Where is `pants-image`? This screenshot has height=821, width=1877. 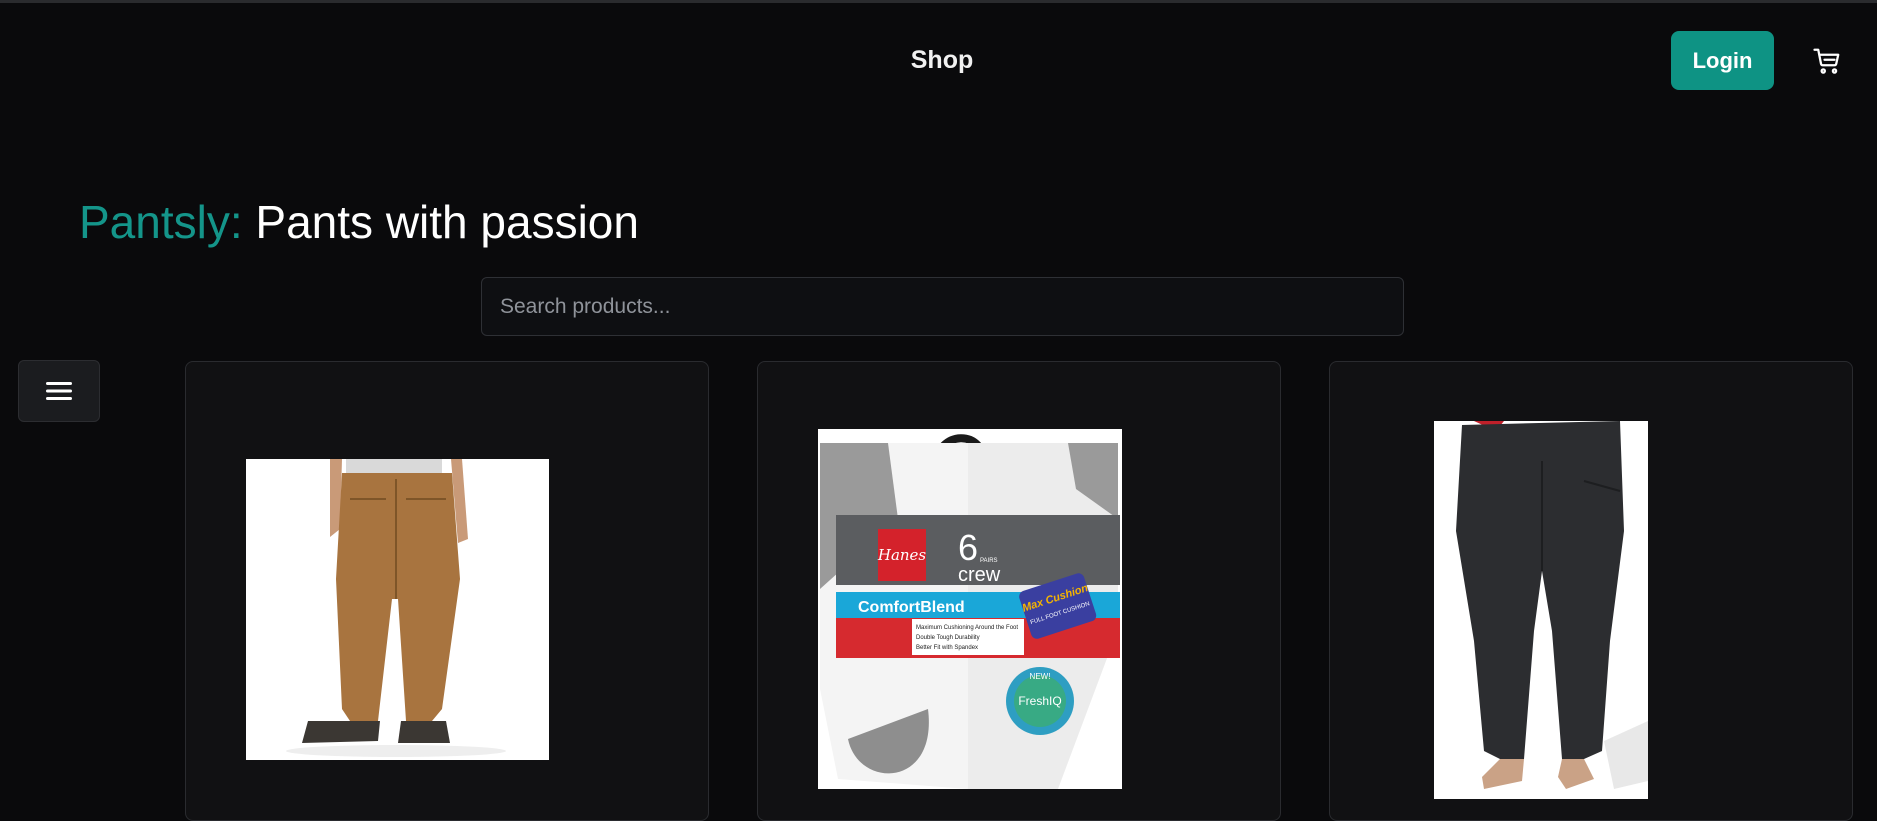
pants-image is located at coordinates (397, 609).